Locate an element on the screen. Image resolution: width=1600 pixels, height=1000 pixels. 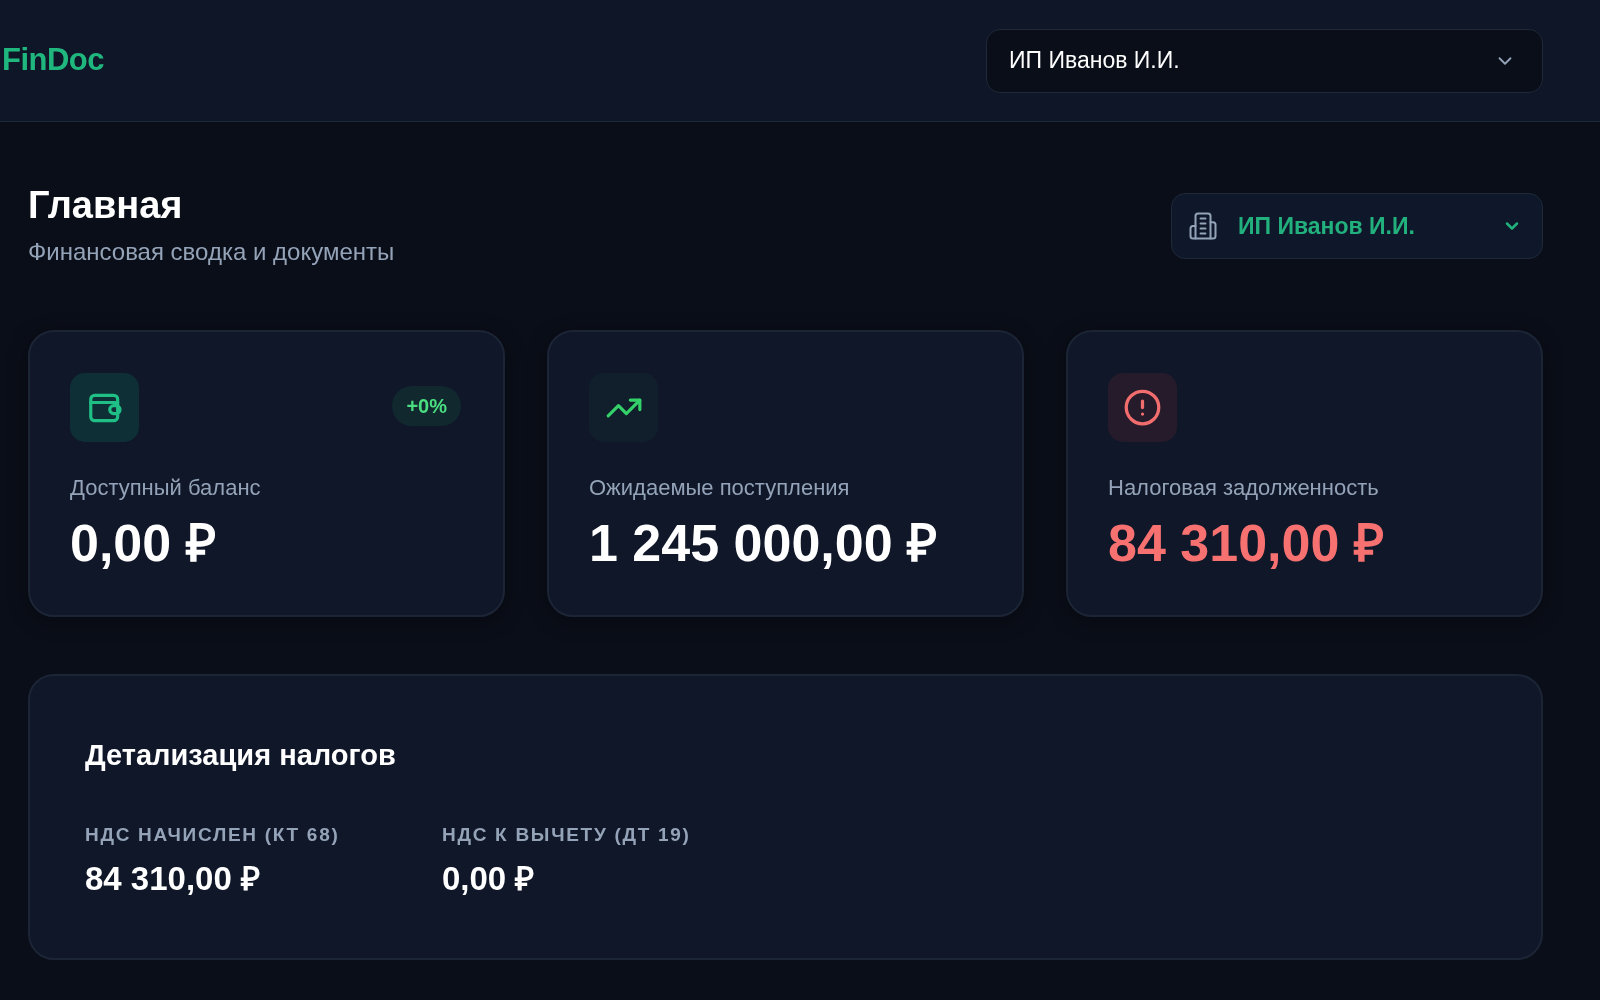
section-title: Детализация налогов is located at coordinates (241, 755).